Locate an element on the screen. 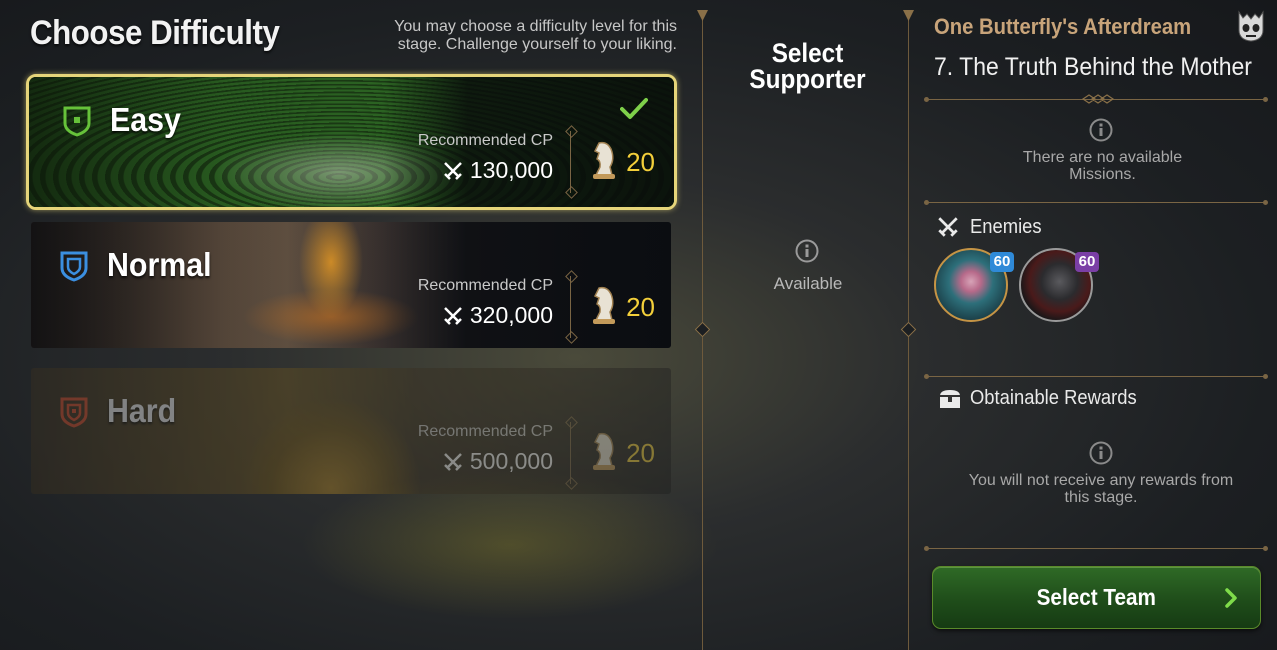  difficulty-name: Easy is located at coordinates (145, 119).